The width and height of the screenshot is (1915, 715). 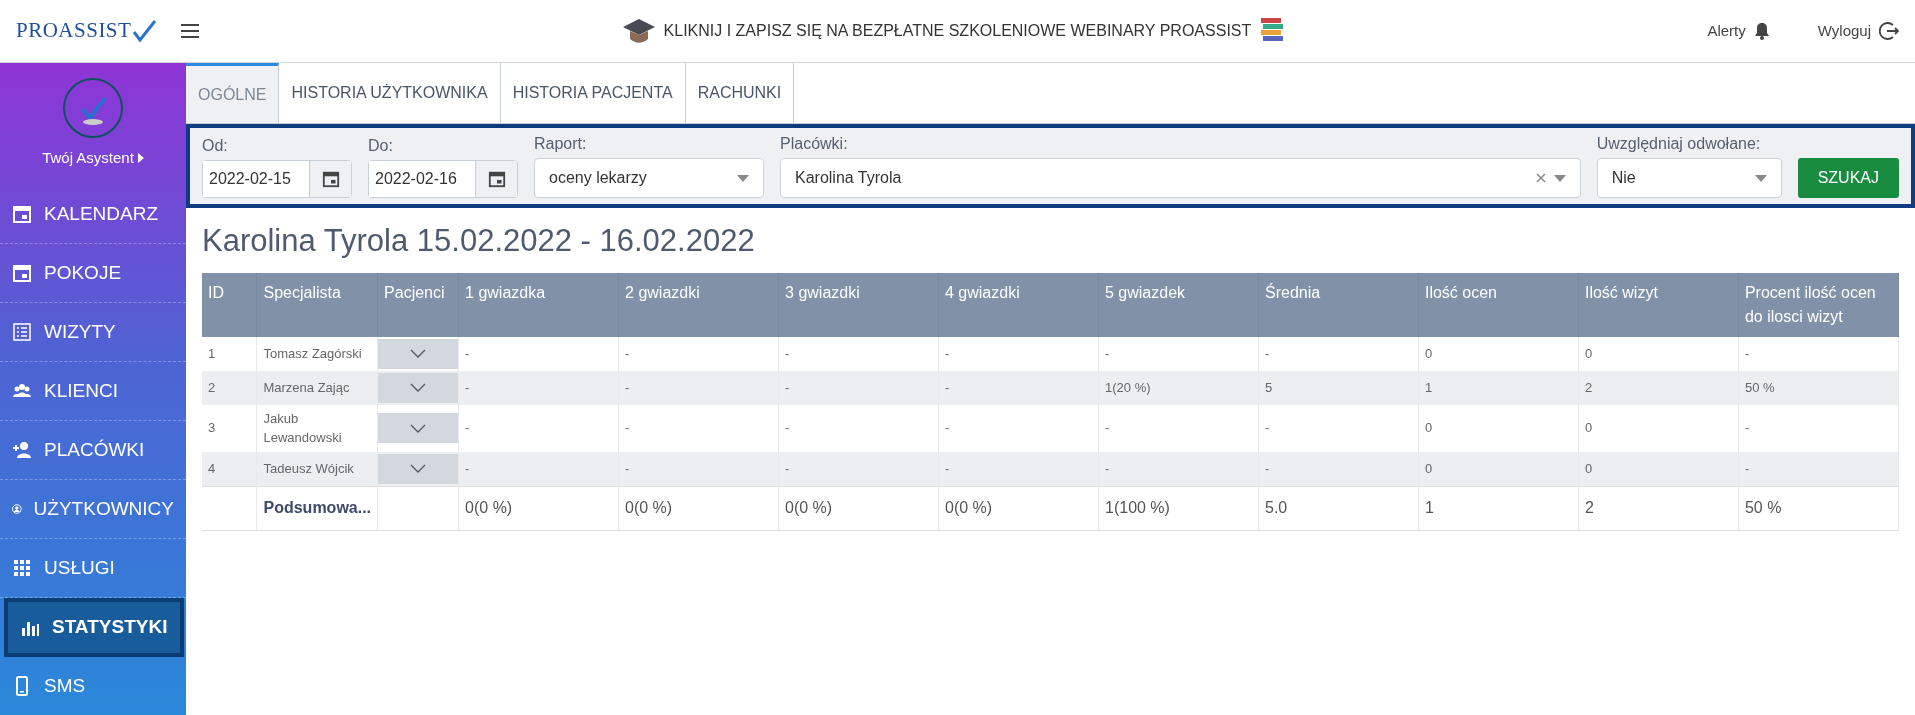 What do you see at coordinates (1761, 31) in the screenshot?
I see `bell-icon` at bounding box center [1761, 31].